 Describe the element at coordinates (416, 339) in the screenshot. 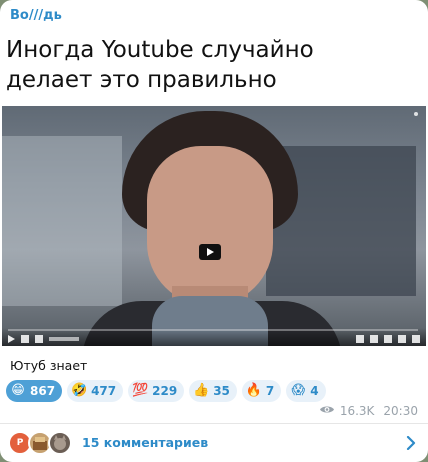

I see `video-fullscreen-icon` at that location.